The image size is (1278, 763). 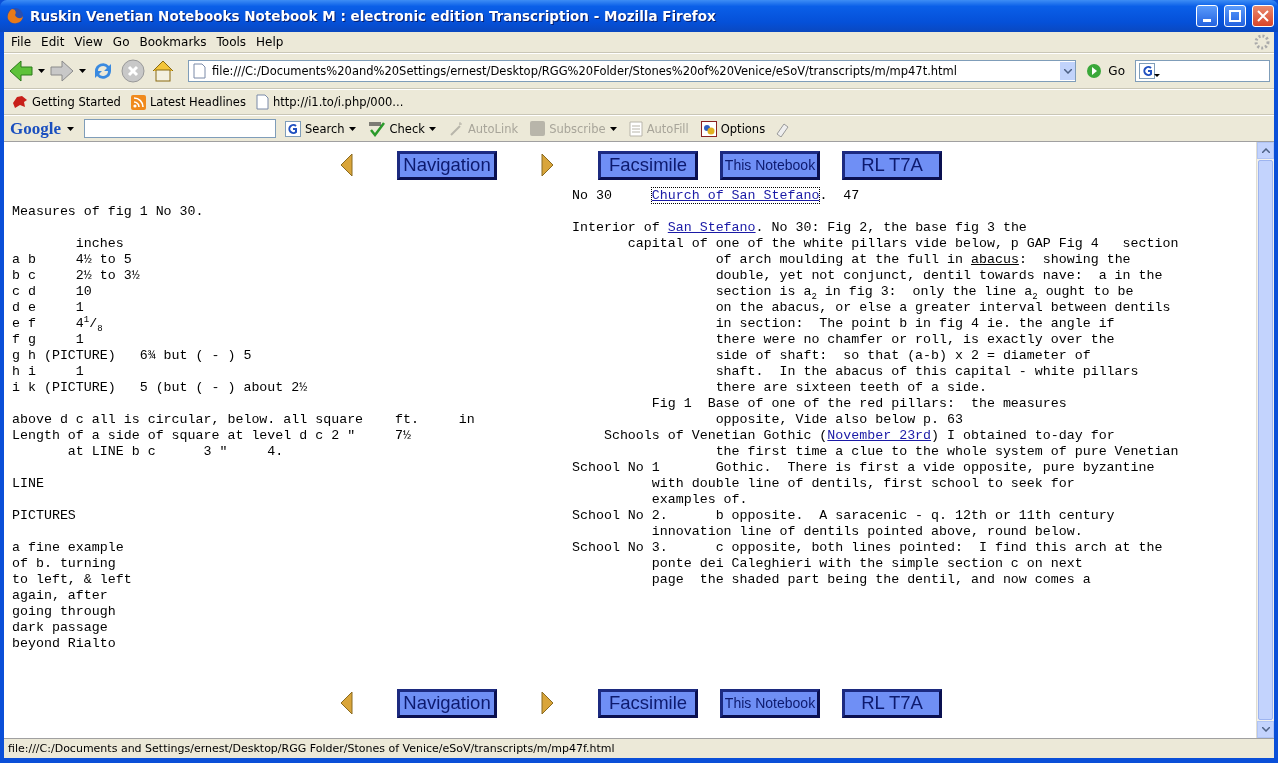 I want to click on text-line: g h (PICTURE) 6¾ but ( - ) 5, so click(x=132, y=356).